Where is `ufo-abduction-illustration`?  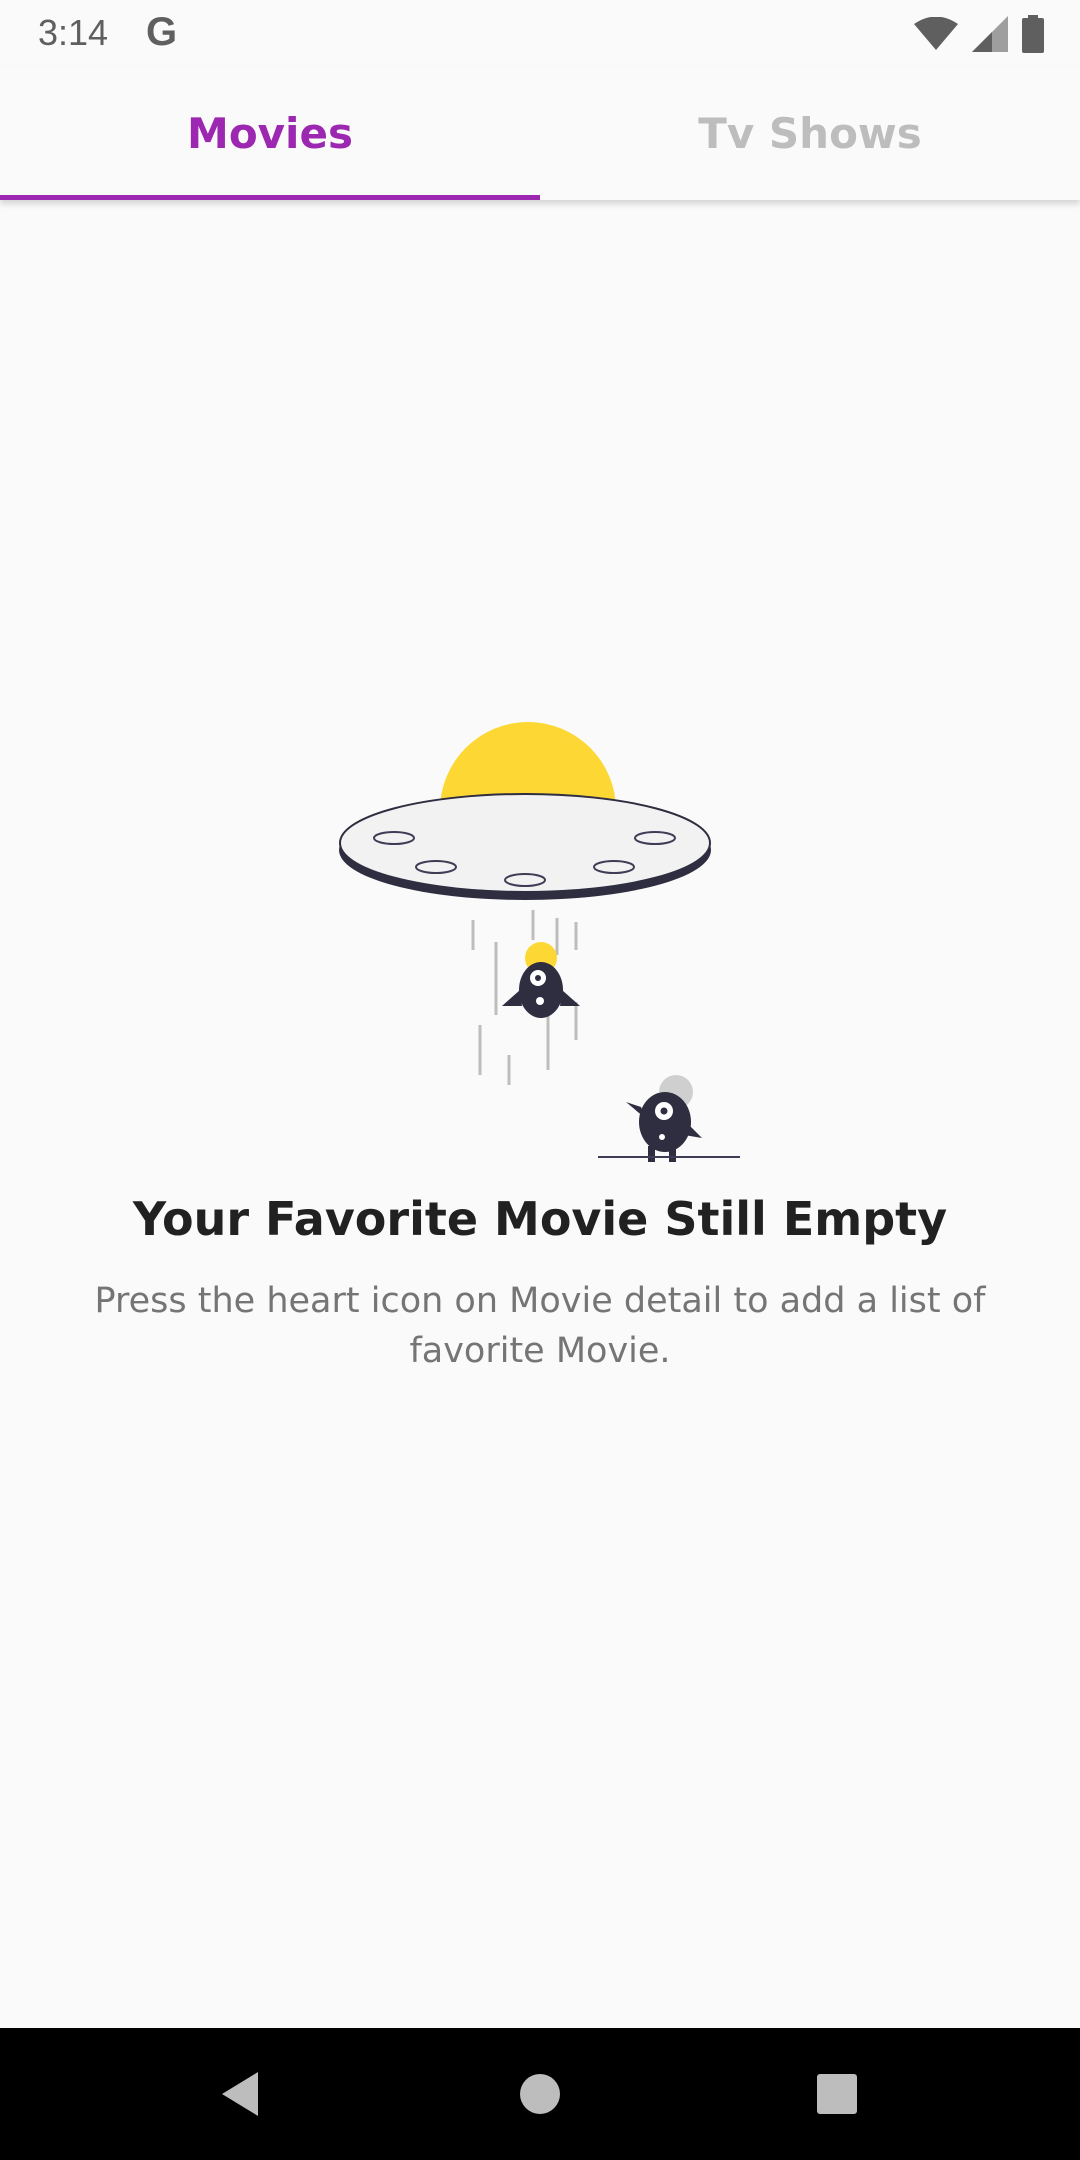
ufo-abduction-illustration is located at coordinates (539, 942).